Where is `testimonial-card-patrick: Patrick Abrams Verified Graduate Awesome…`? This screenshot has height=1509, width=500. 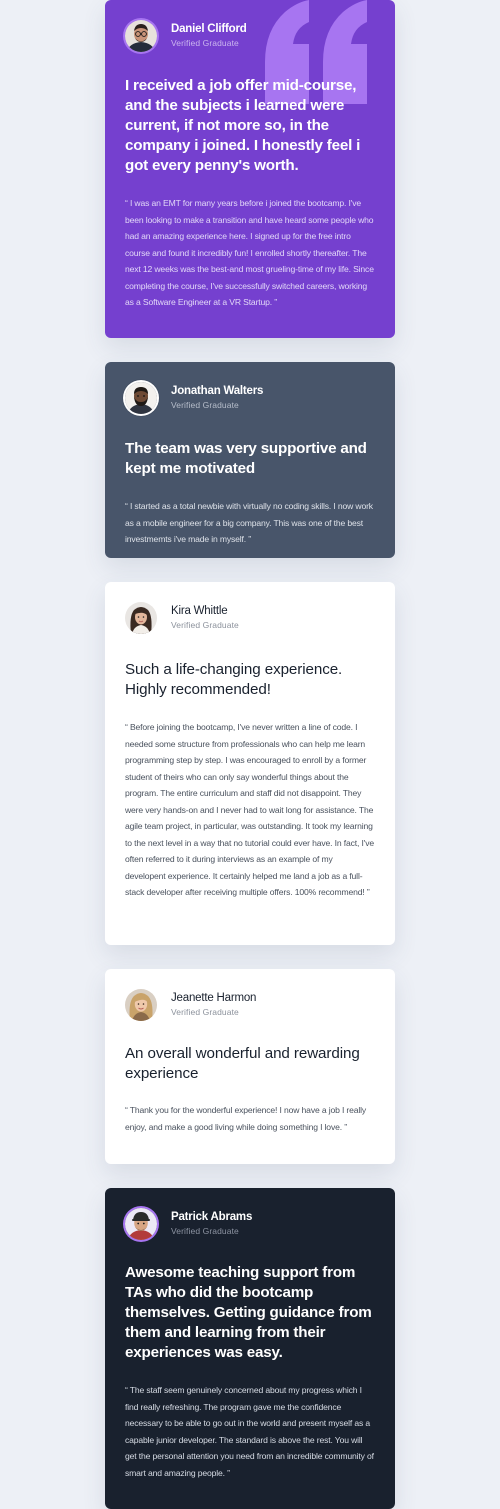
testimonial-card-patrick: Patrick Abrams Verified Graduate Awesome… is located at coordinates (250, 1348).